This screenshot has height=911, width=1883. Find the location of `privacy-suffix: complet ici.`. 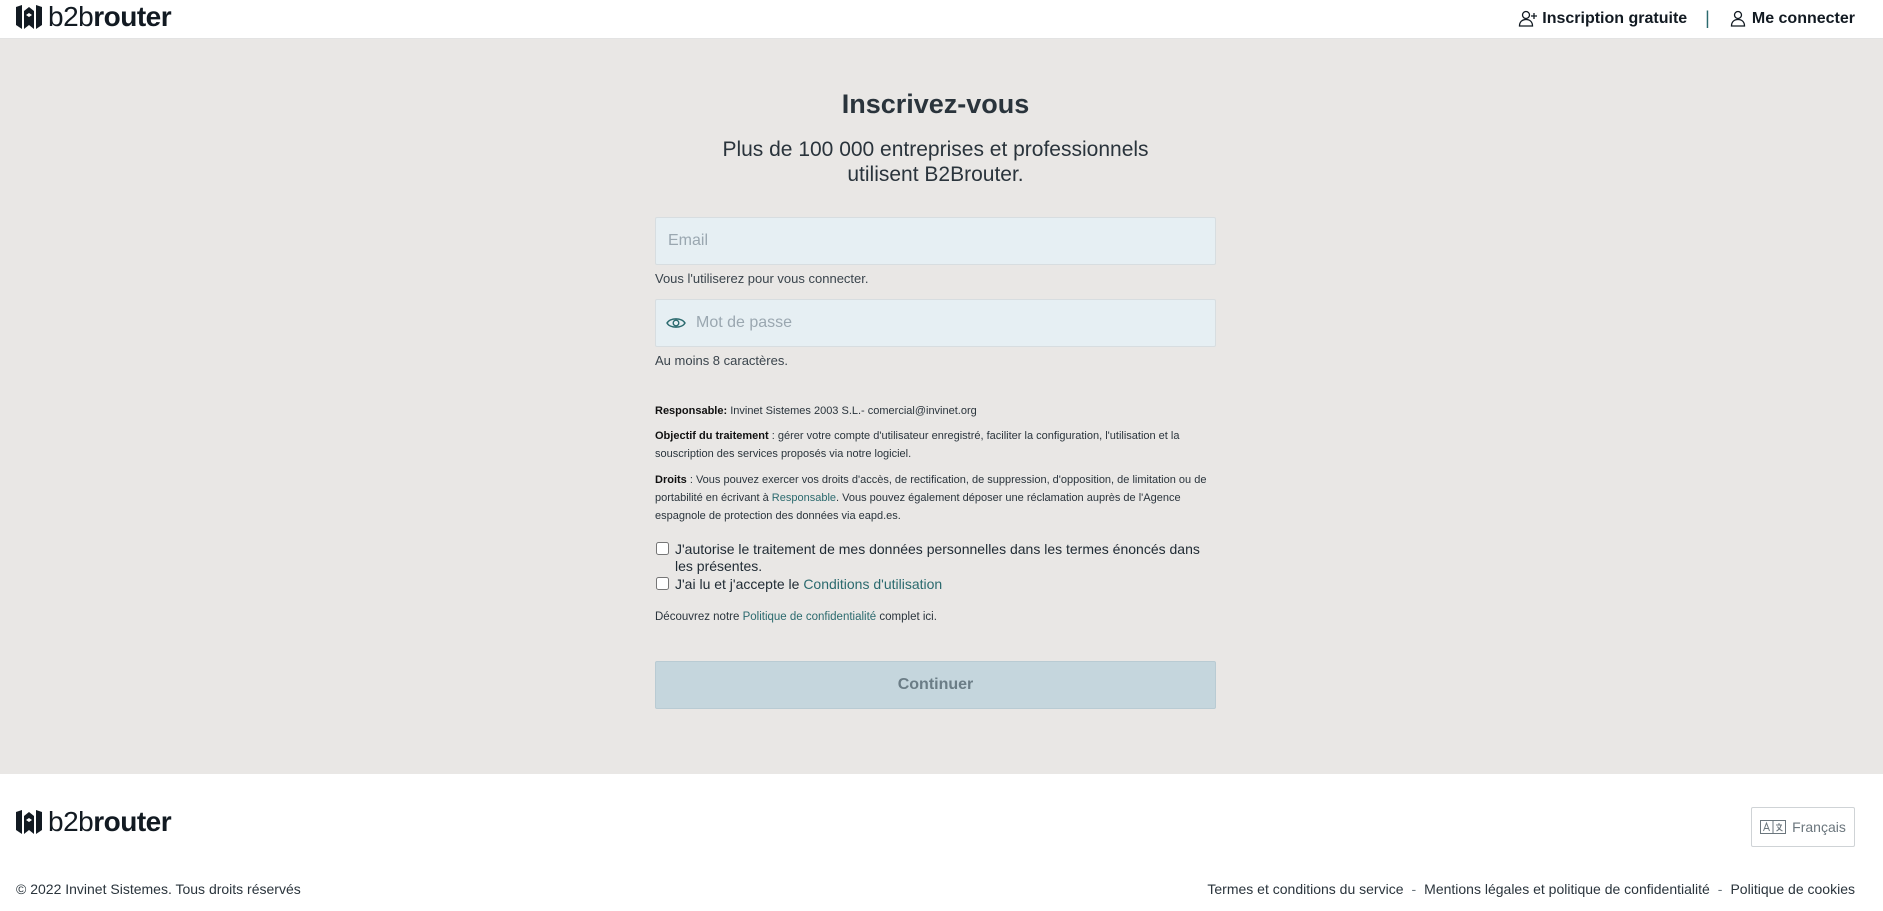

privacy-suffix: complet ici. is located at coordinates (906, 617).